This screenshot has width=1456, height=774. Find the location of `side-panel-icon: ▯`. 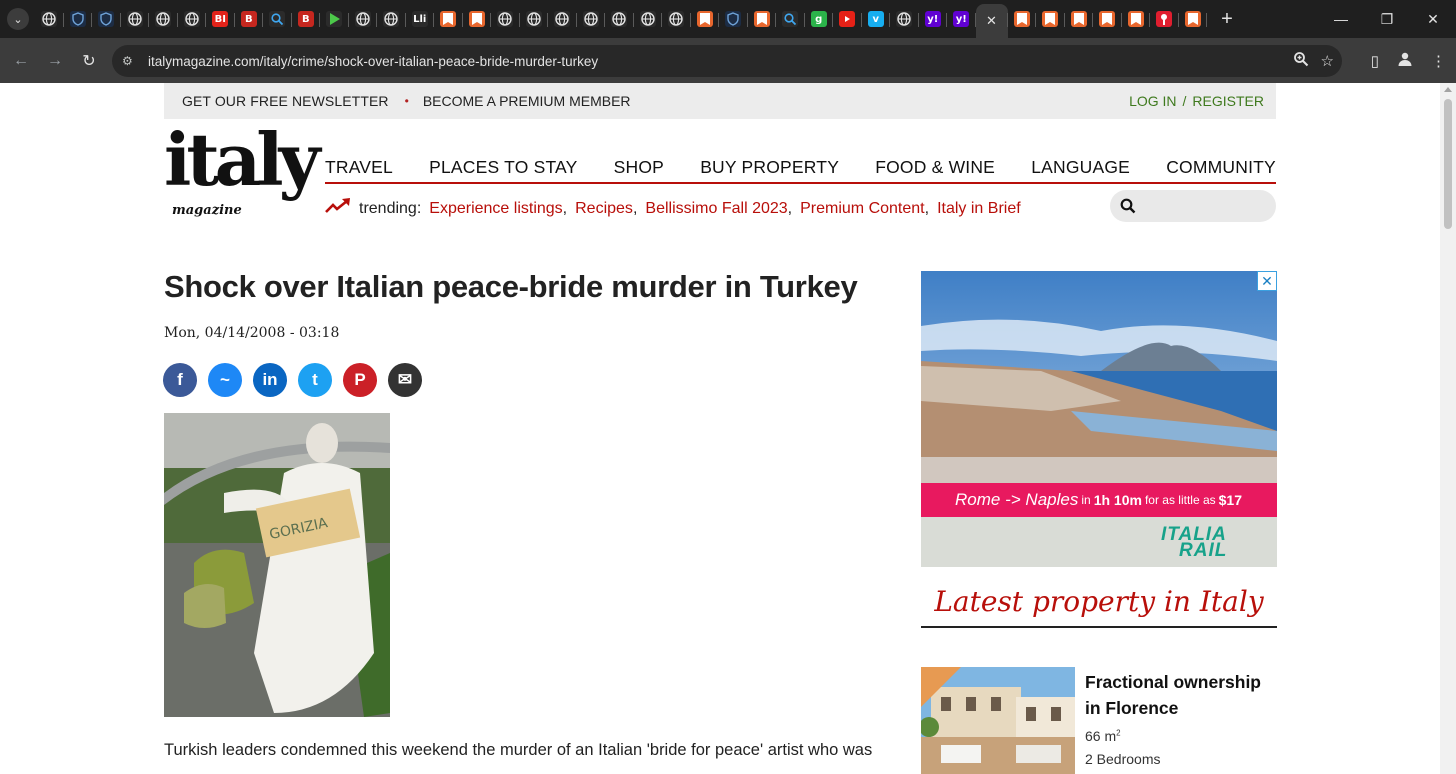

side-panel-icon: ▯ is located at coordinates (1375, 61).